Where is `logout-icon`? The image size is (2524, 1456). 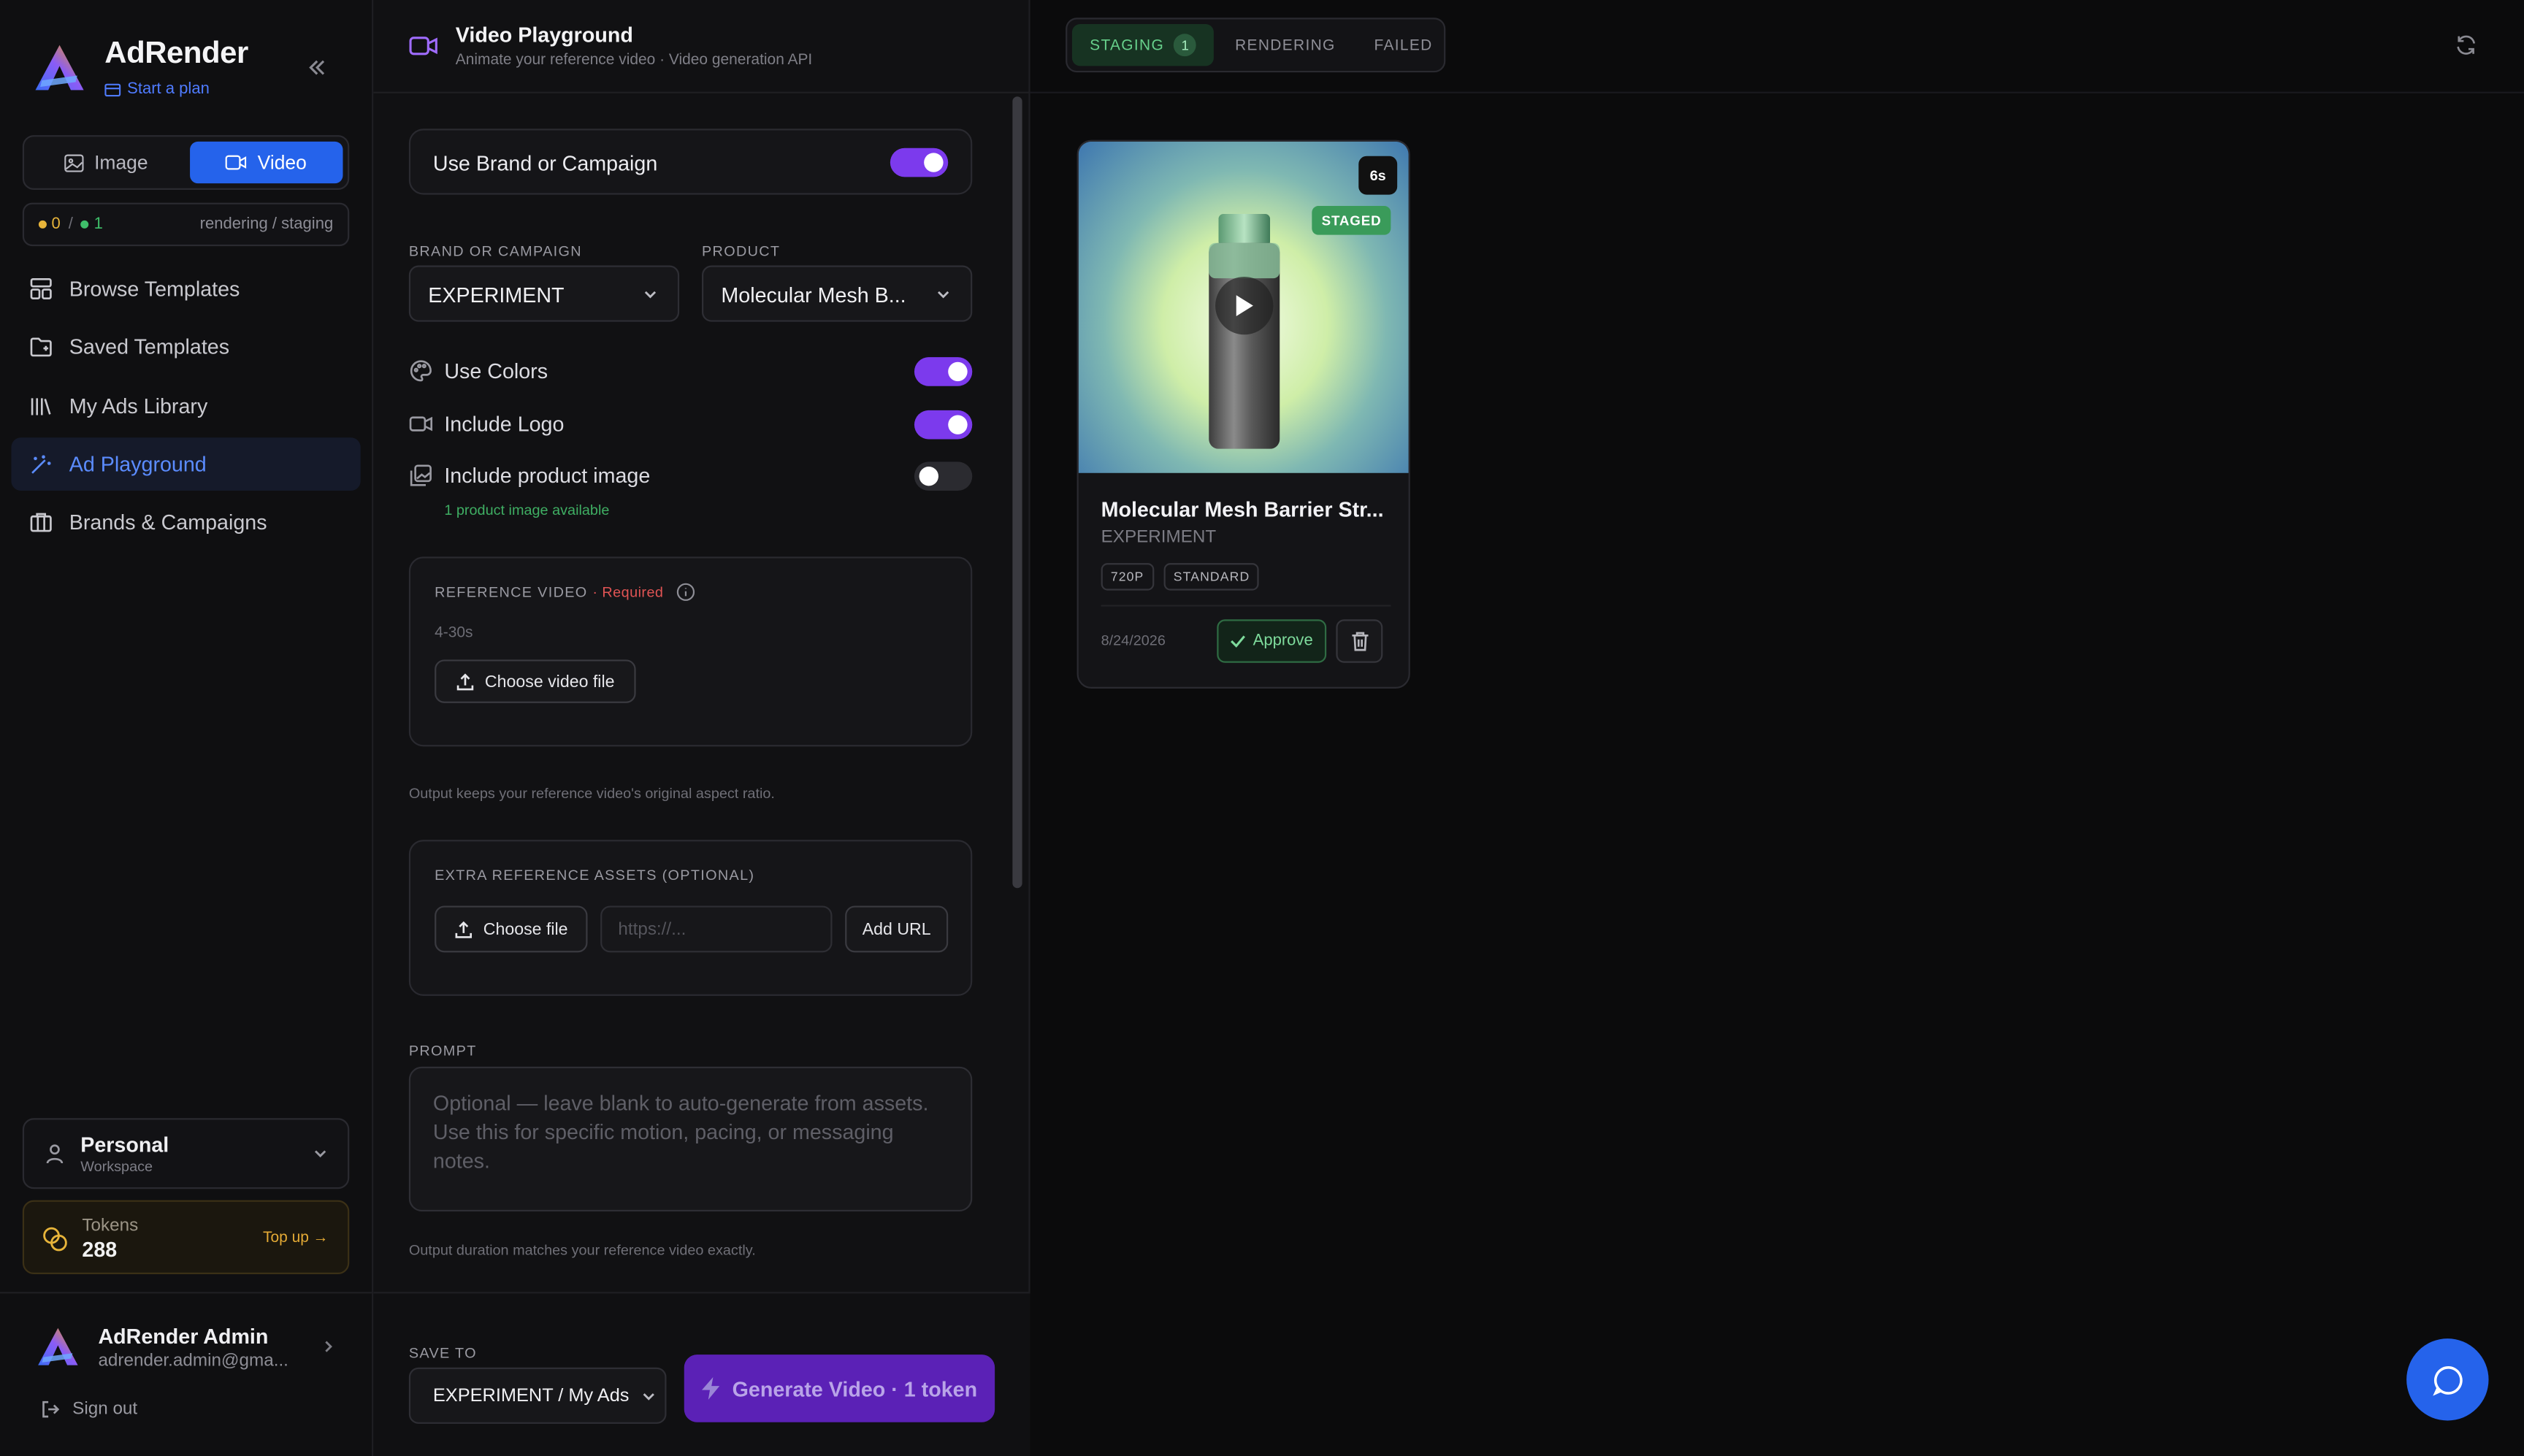
logout-icon is located at coordinates (51, 1409).